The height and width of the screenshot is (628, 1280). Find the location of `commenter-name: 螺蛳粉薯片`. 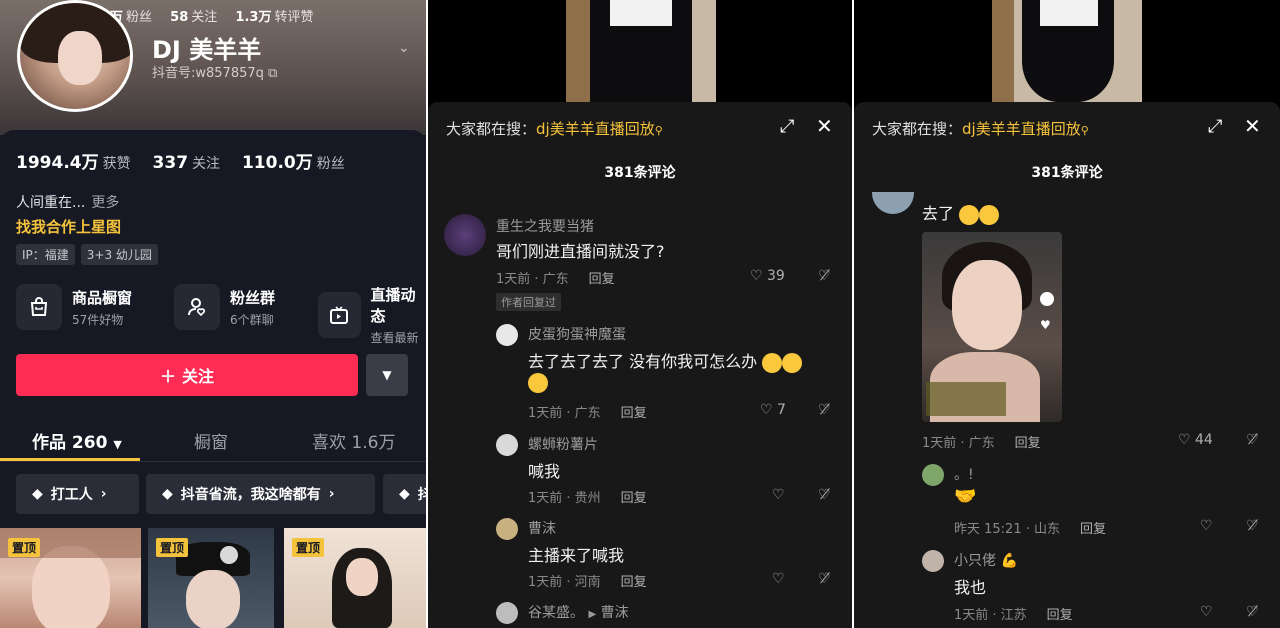

commenter-name: 螺蛳粉薯片 is located at coordinates (563, 444).